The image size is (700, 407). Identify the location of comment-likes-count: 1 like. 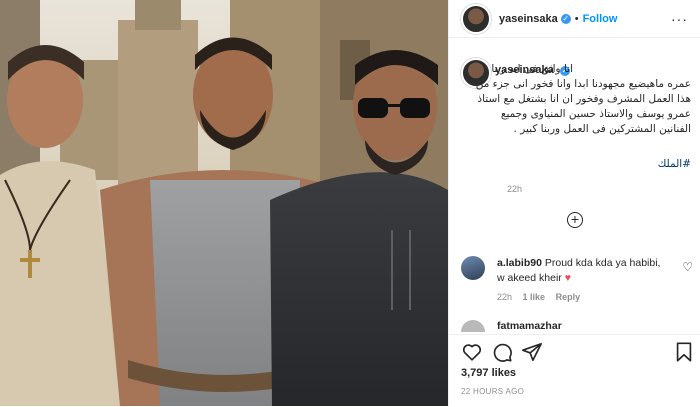
(534, 297).